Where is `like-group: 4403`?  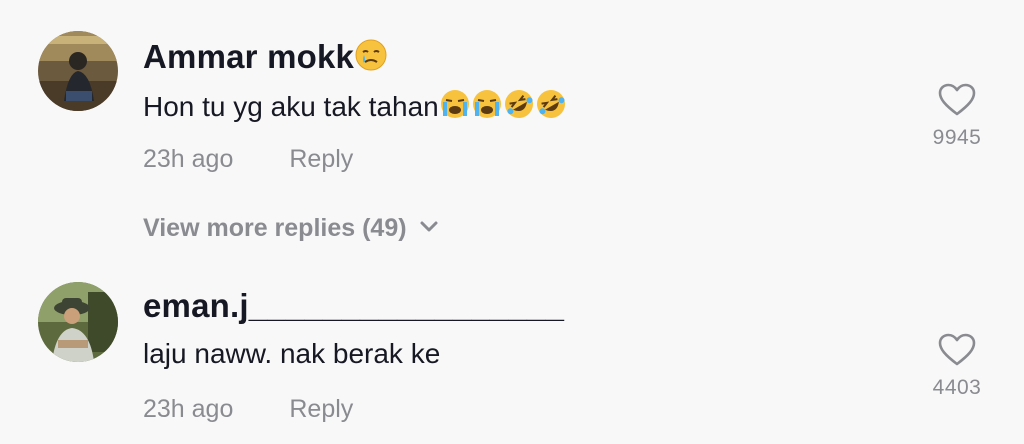 like-group: 4403 is located at coordinates (957, 366).